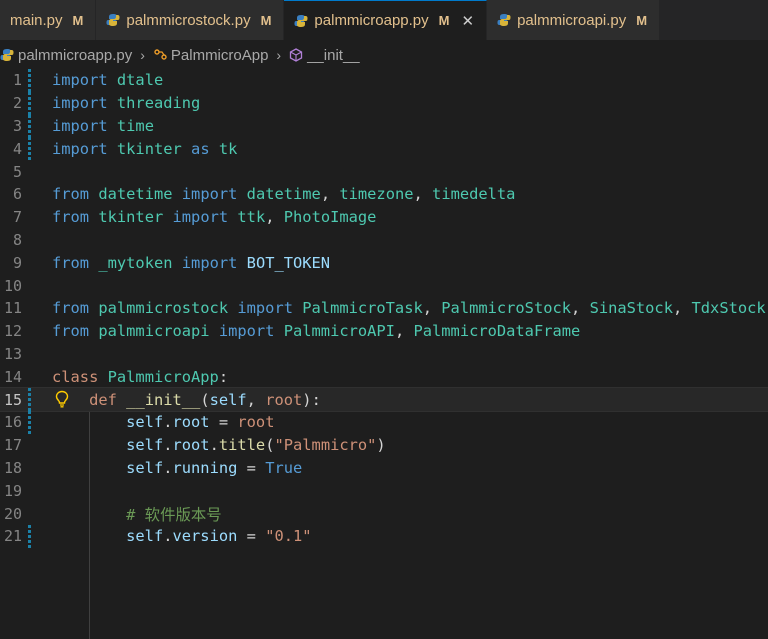  What do you see at coordinates (154, 331) in the screenshot?
I see `code-token: palmmicroapi` at bounding box center [154, 331].